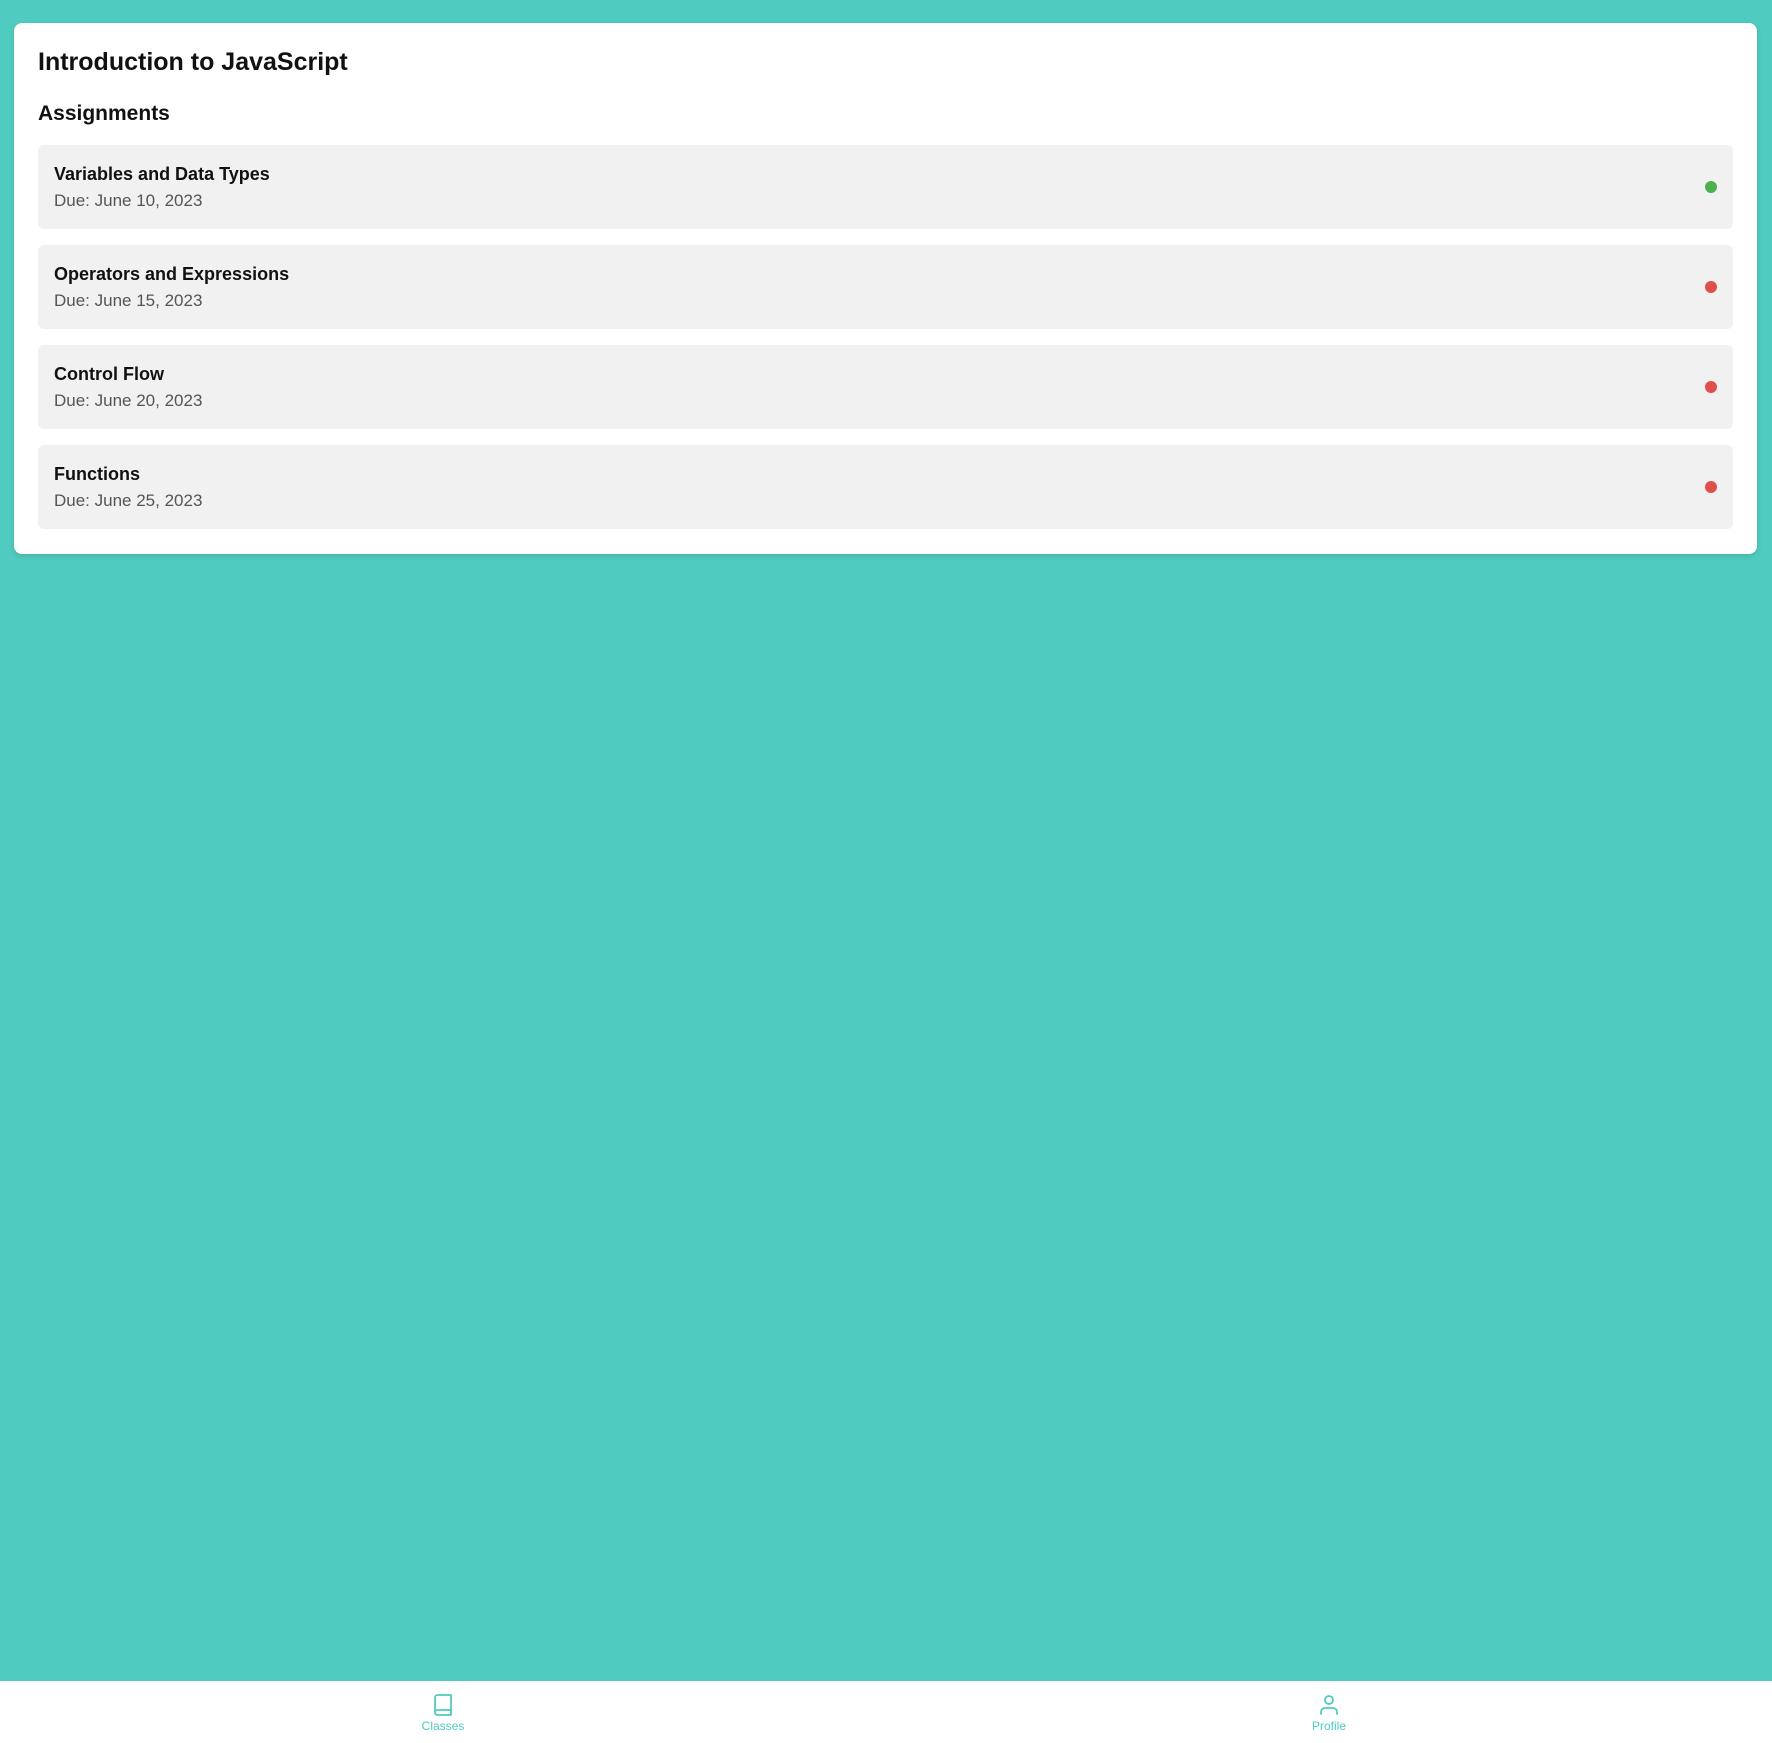 The height and width of the screenshot is (1743, 1772). I want to click on assignment-due-date: Due: June 10, 2023, so click(128, 200).